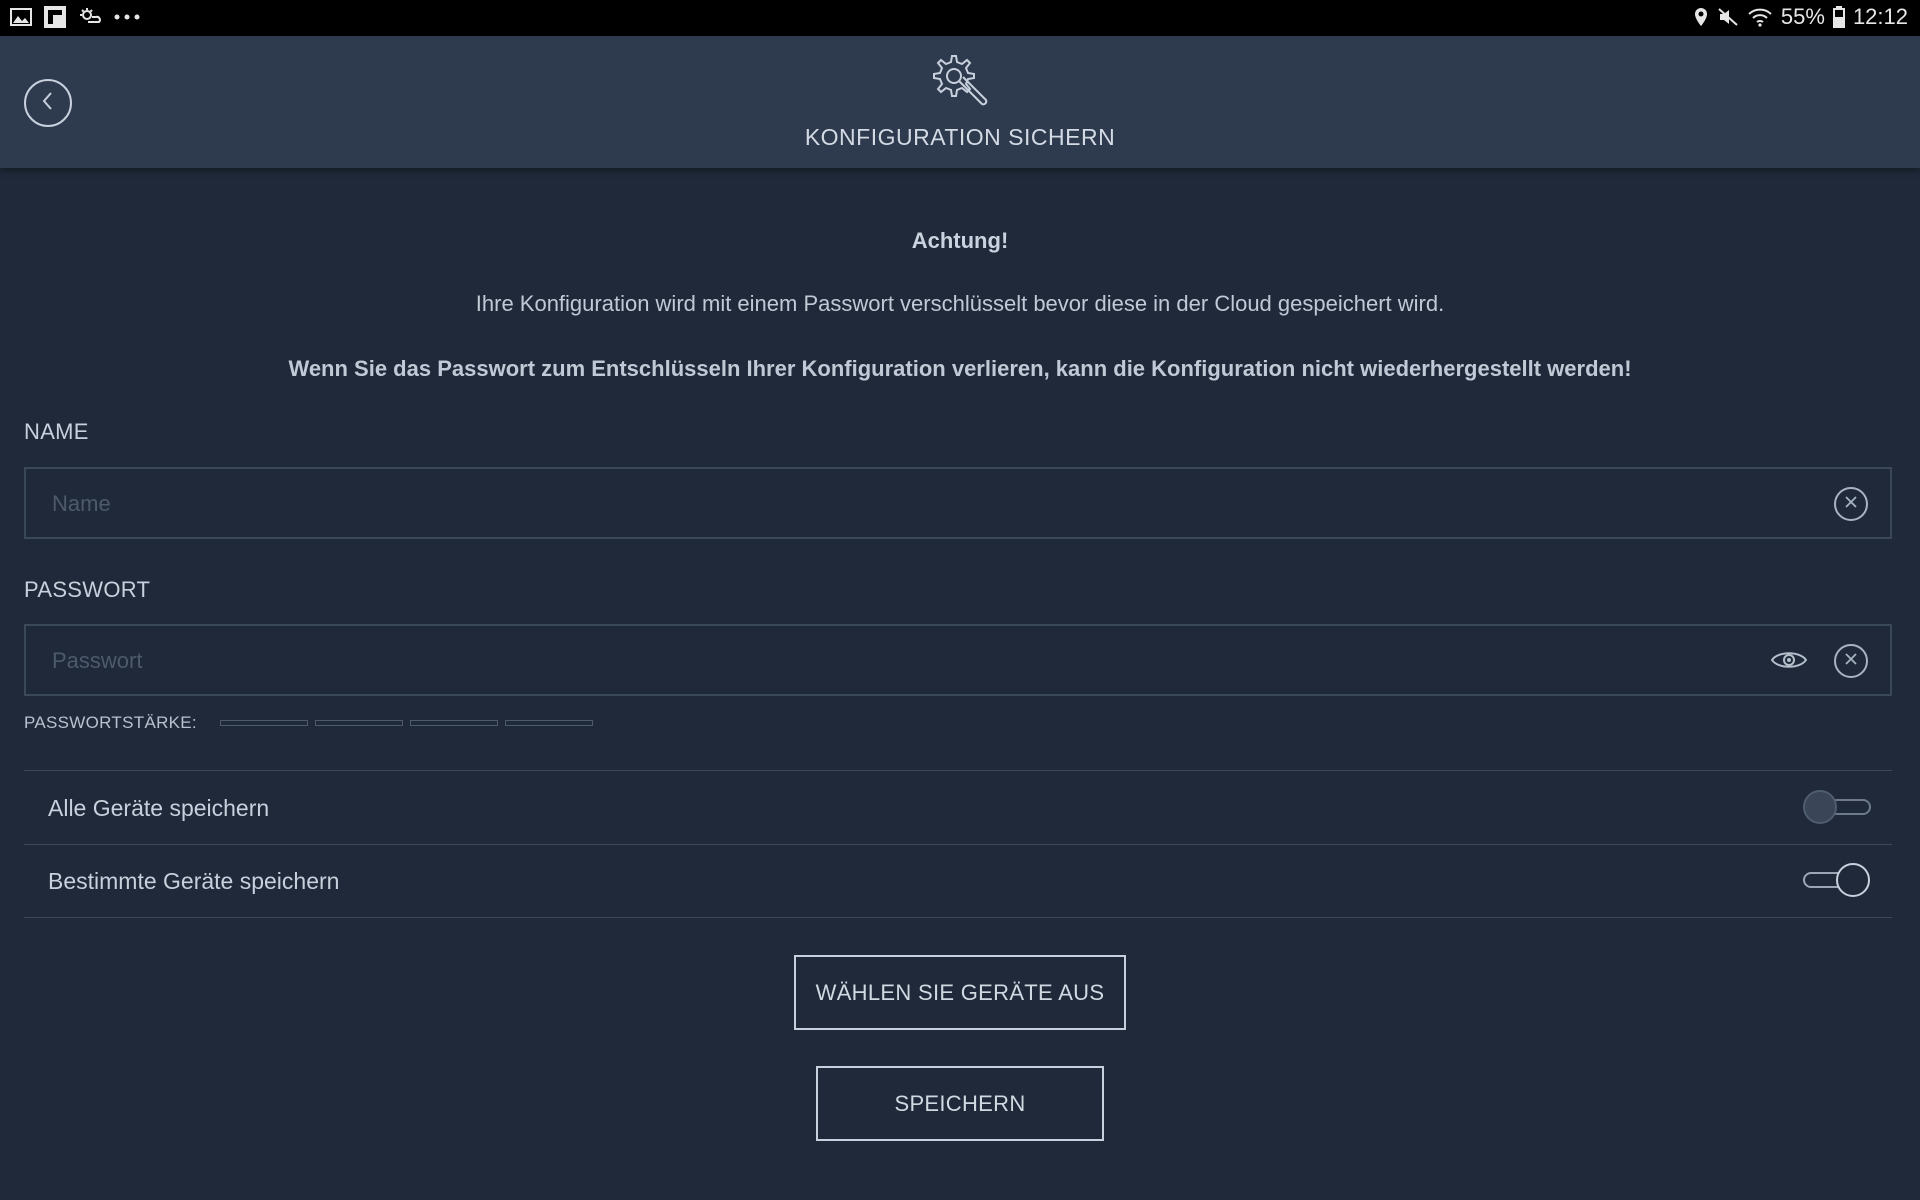 Image resolution: width=1920 pixels, height=1200 pixels. What do you see at coordinates (87, 589) in the screenshot?
I see `password-label: PASSWORT` at bounding box center [87, 589].